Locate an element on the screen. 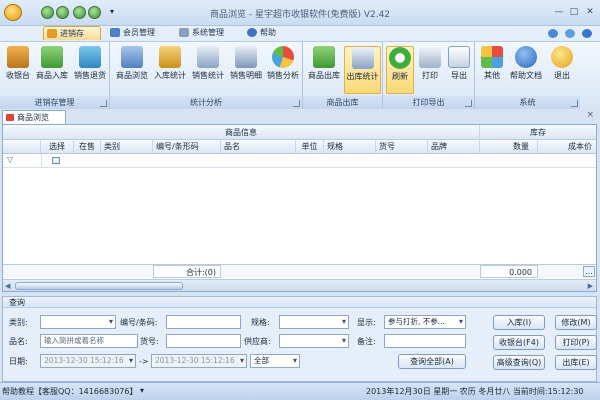 This screenshot has width=600, height=400. button-label: 商品出库 is located at coordinates (324, 75).